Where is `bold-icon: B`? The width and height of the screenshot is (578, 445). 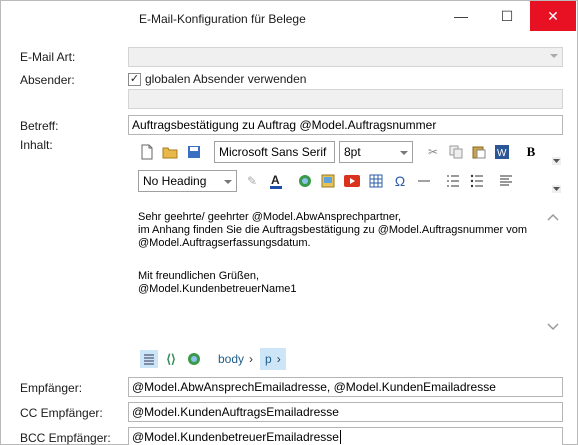 bold-icon: B is located at coordinates (531, 152).